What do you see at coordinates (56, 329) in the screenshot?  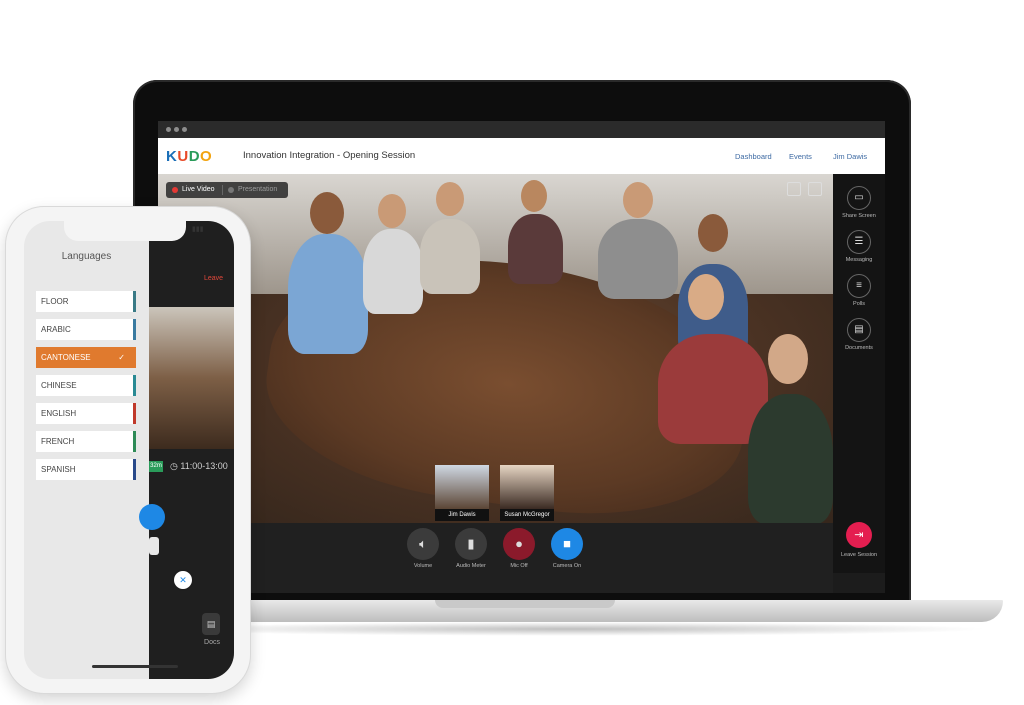 I see `language-label: ARABIC` at bounding box center [56, 329].